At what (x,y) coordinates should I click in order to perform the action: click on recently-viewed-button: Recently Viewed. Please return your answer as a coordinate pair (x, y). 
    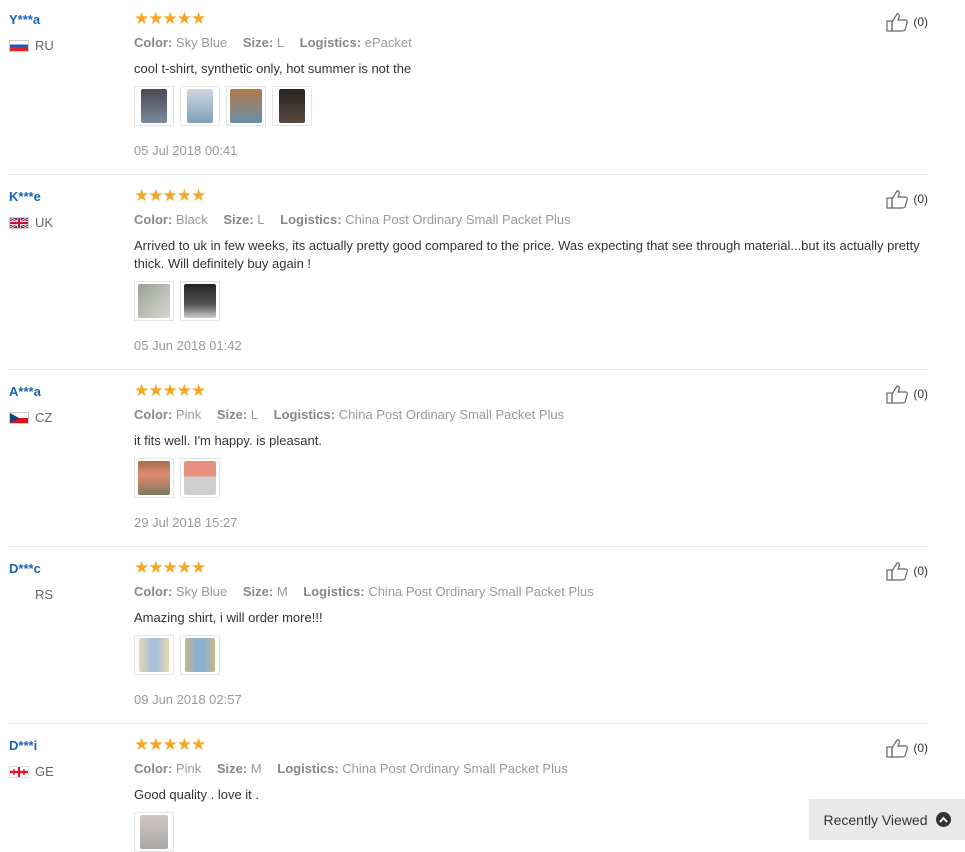
    Looking at the image, I should click on (887, 819).